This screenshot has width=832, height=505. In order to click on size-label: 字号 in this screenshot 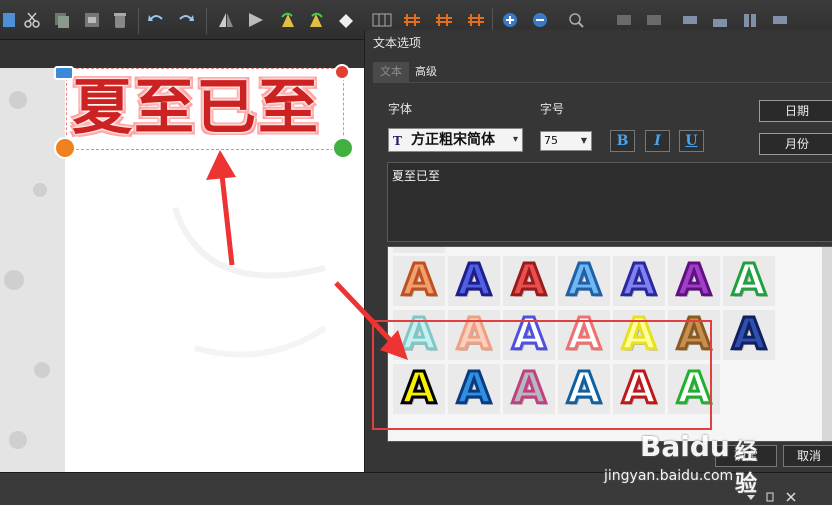, I will do `click(552, 109)`.